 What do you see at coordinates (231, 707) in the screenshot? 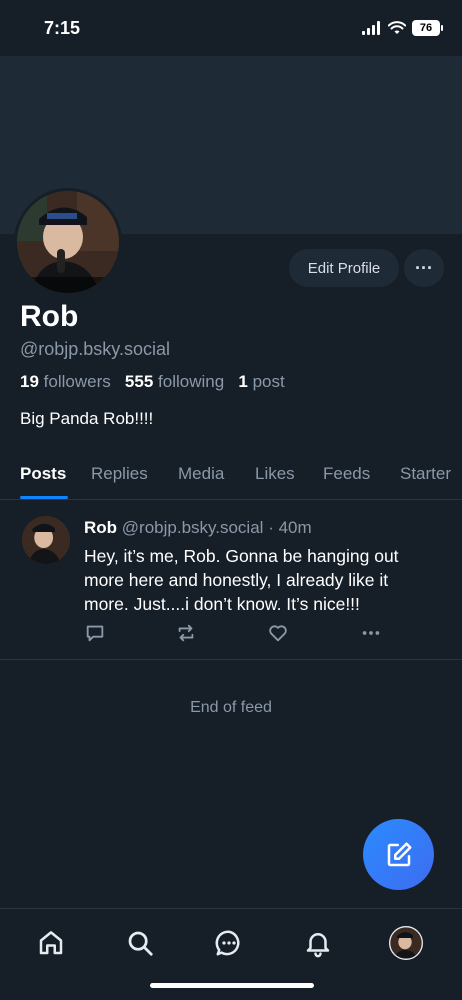
I see `end-of-feed-label: End of feed` at bounding box center [231, 707].